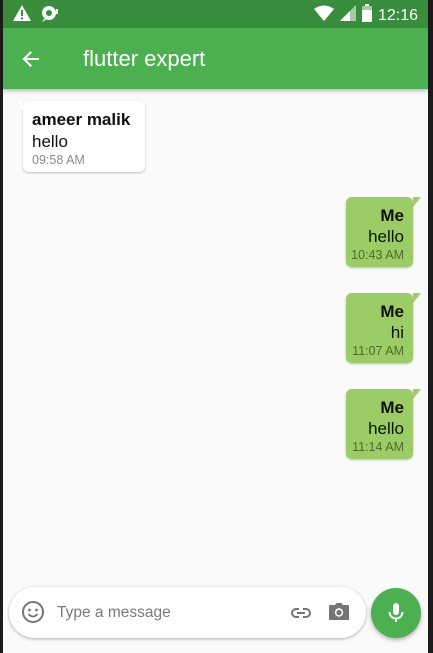 This screenshot has width=433, height=653. What do you see at coordinates (22, 16) in the screenshot?
I see `warning-icon` at bounding box center [22, 16].